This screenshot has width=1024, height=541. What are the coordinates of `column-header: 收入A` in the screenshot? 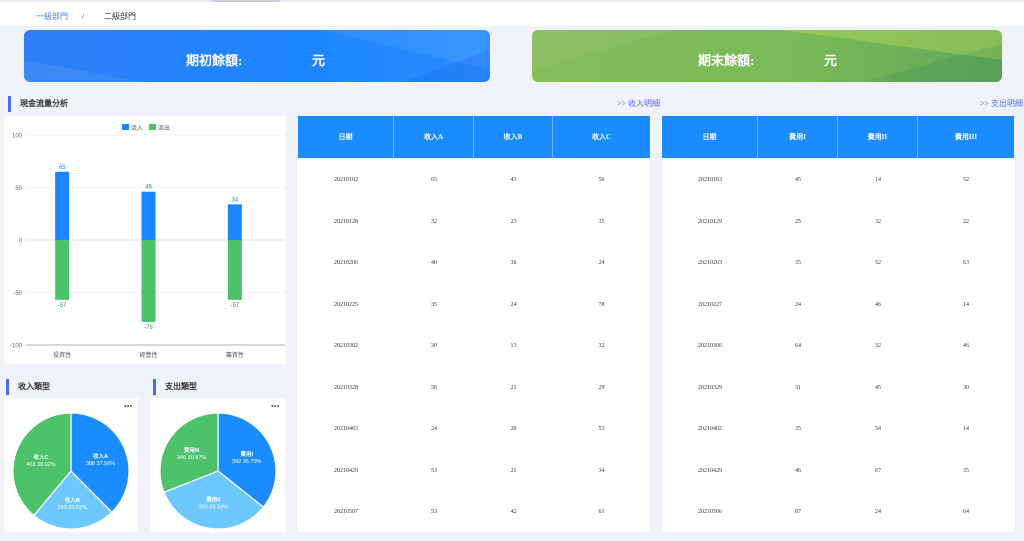 It's located at (434, 137).